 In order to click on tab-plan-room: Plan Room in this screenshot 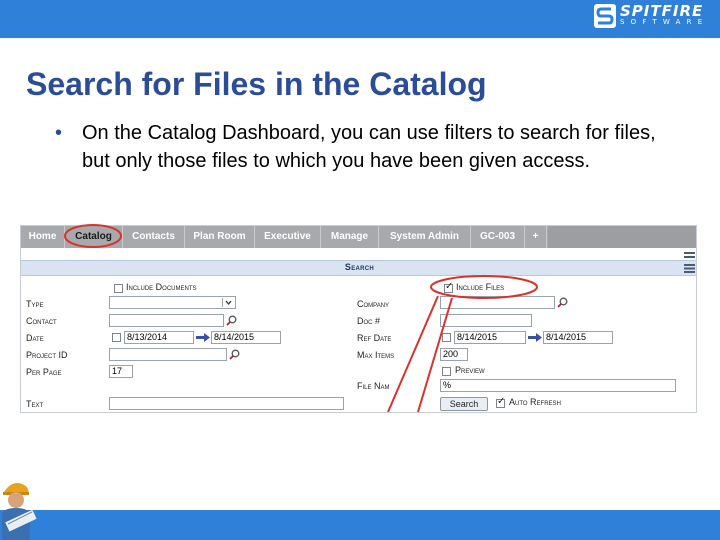, I will do `click(220, 237)`.